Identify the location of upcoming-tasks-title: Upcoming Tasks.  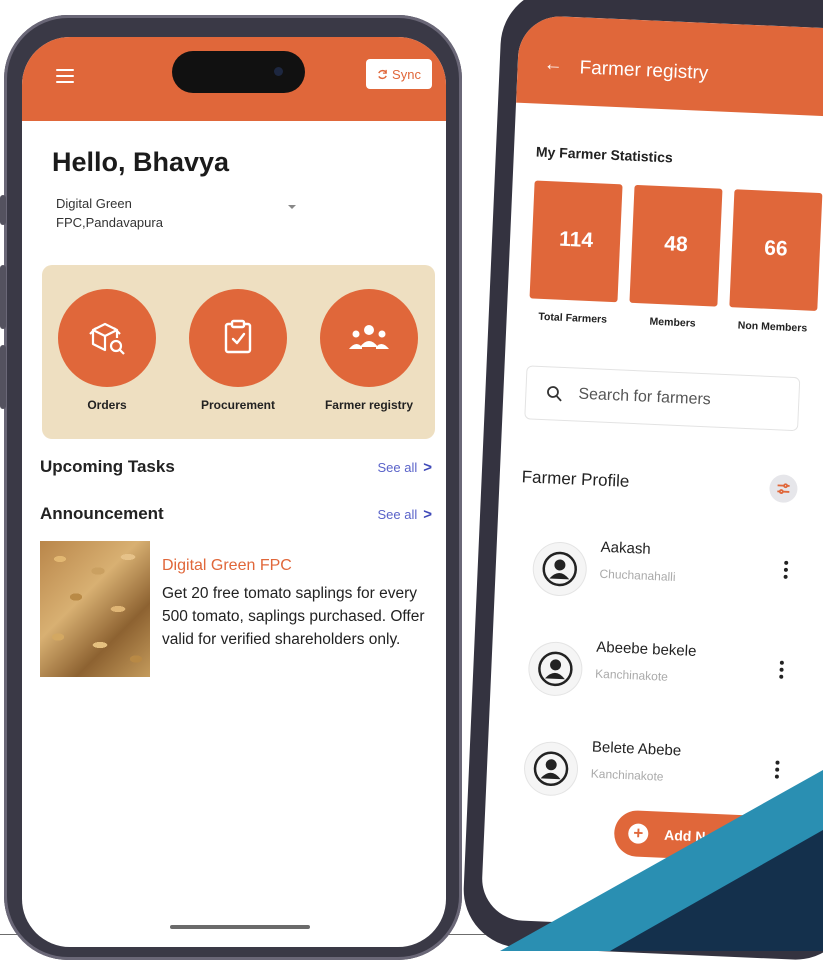
(107, 466).